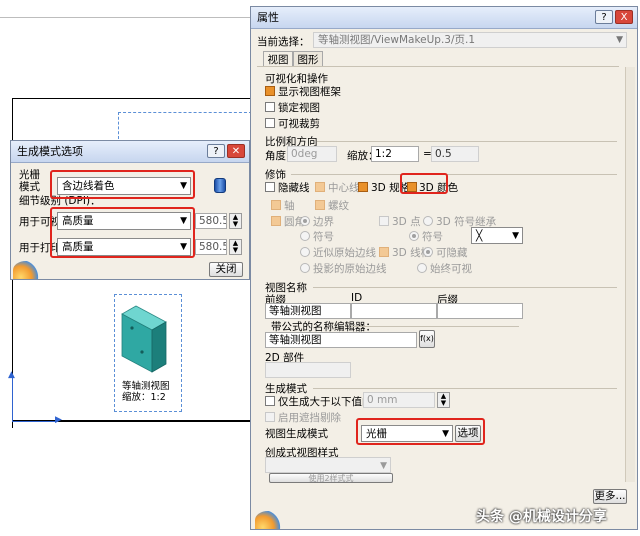  I want to click on id-field, so click(394, 311).